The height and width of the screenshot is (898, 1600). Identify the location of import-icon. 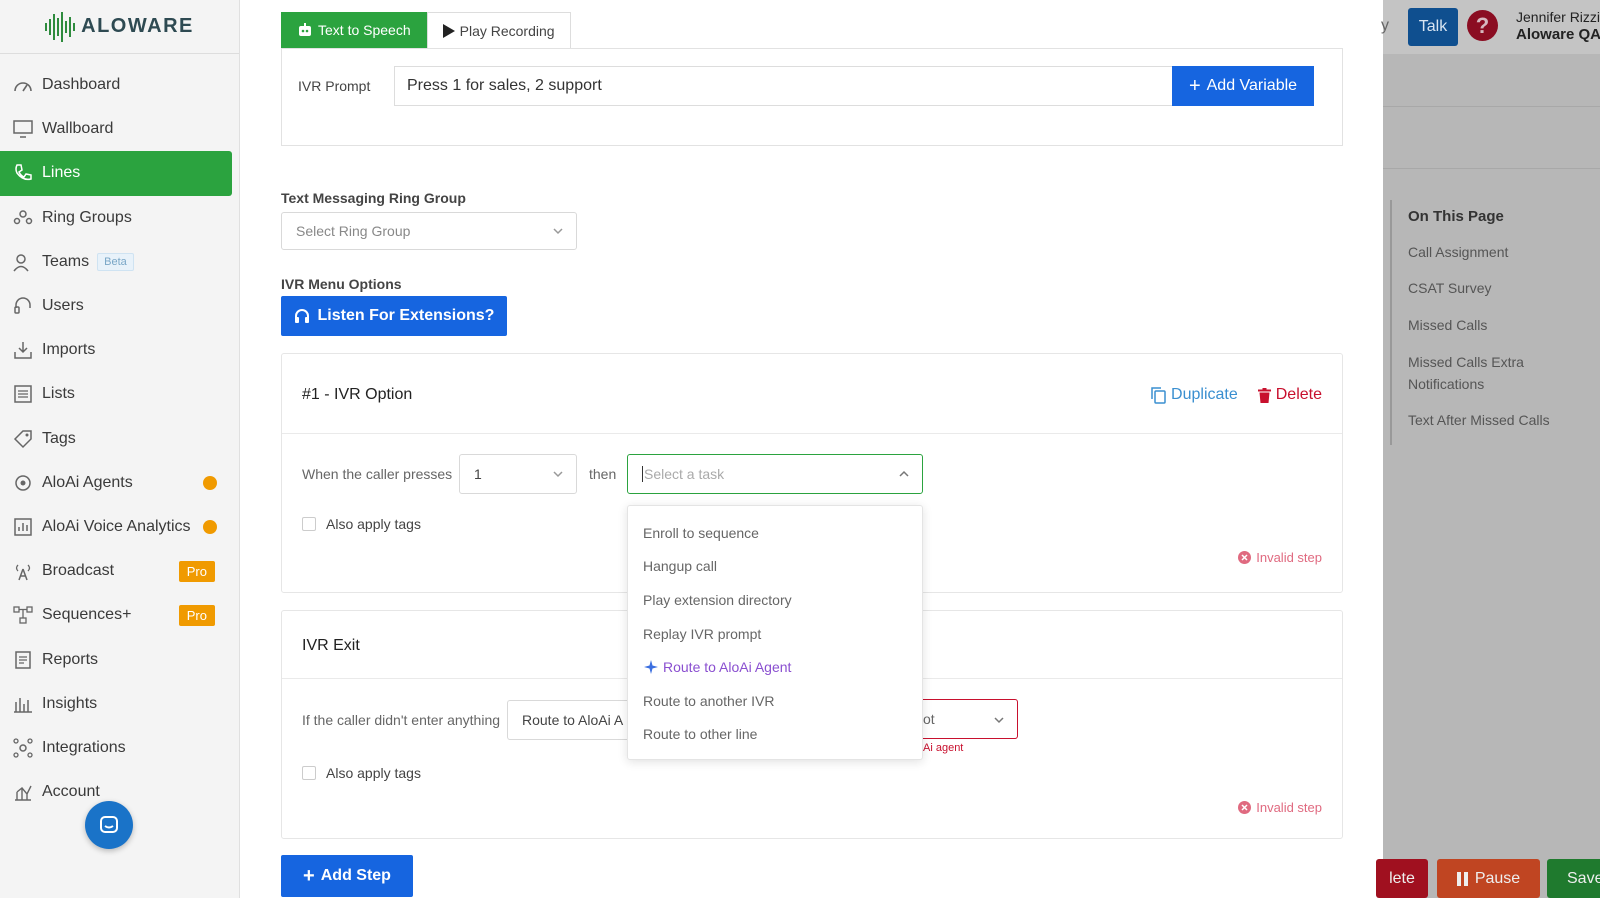
(23, 350).